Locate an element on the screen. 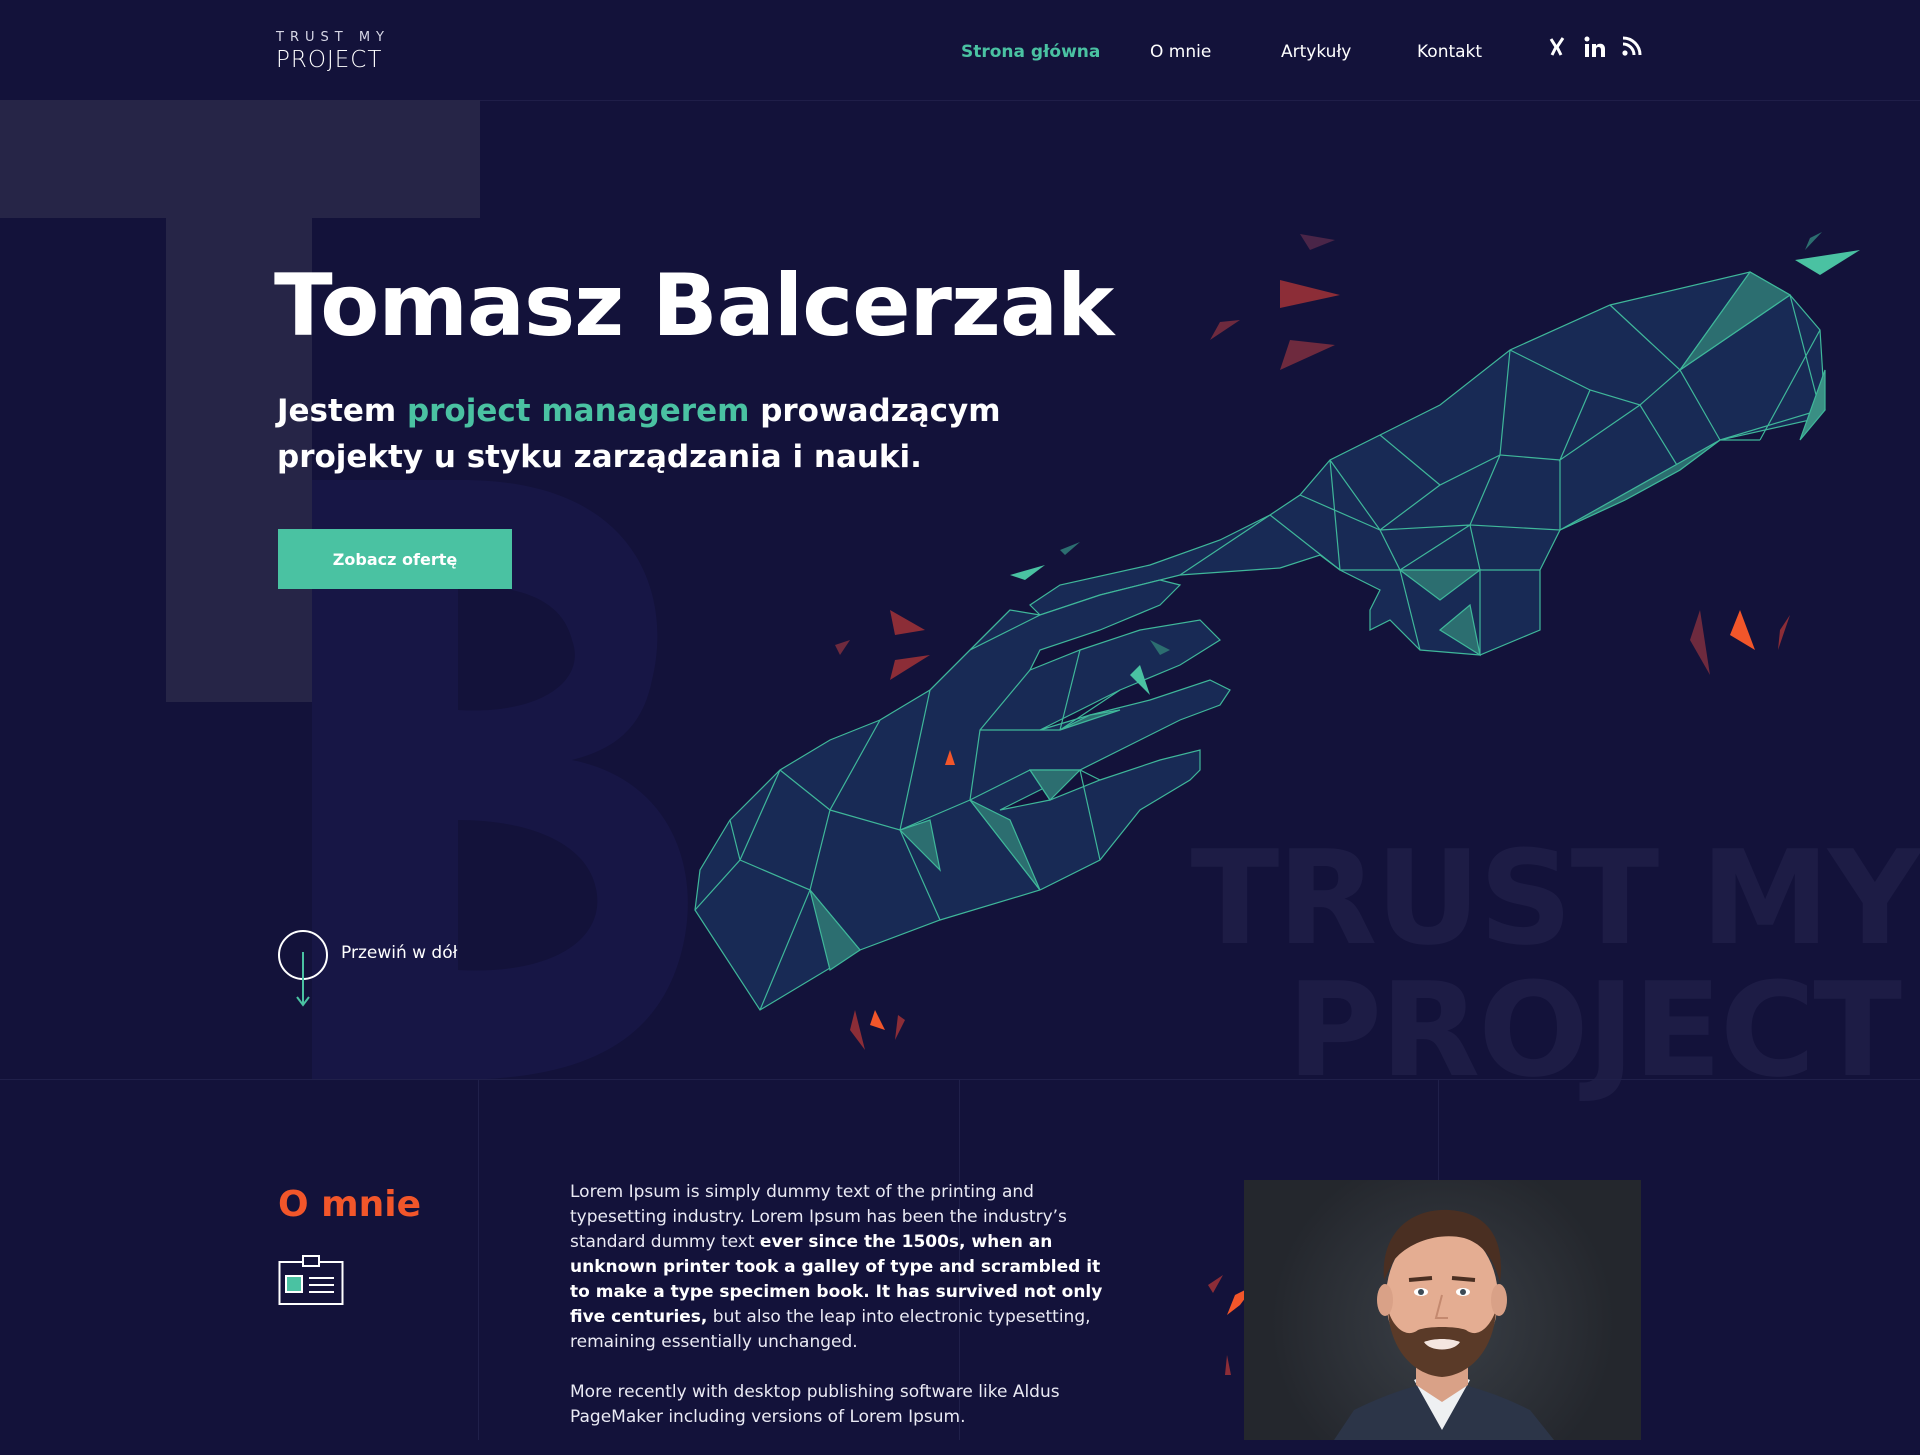 This screenshot has height=1455, width=1920. about-title: O mnie is located at coordinates (350, 1204).